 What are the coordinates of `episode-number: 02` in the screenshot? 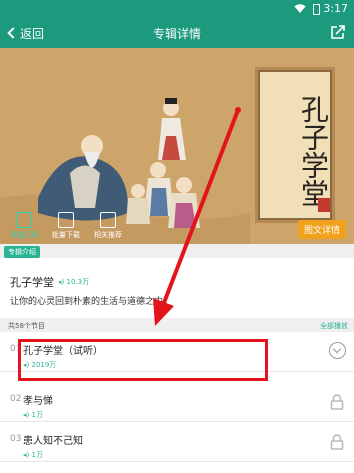 It's located at (16, 399).